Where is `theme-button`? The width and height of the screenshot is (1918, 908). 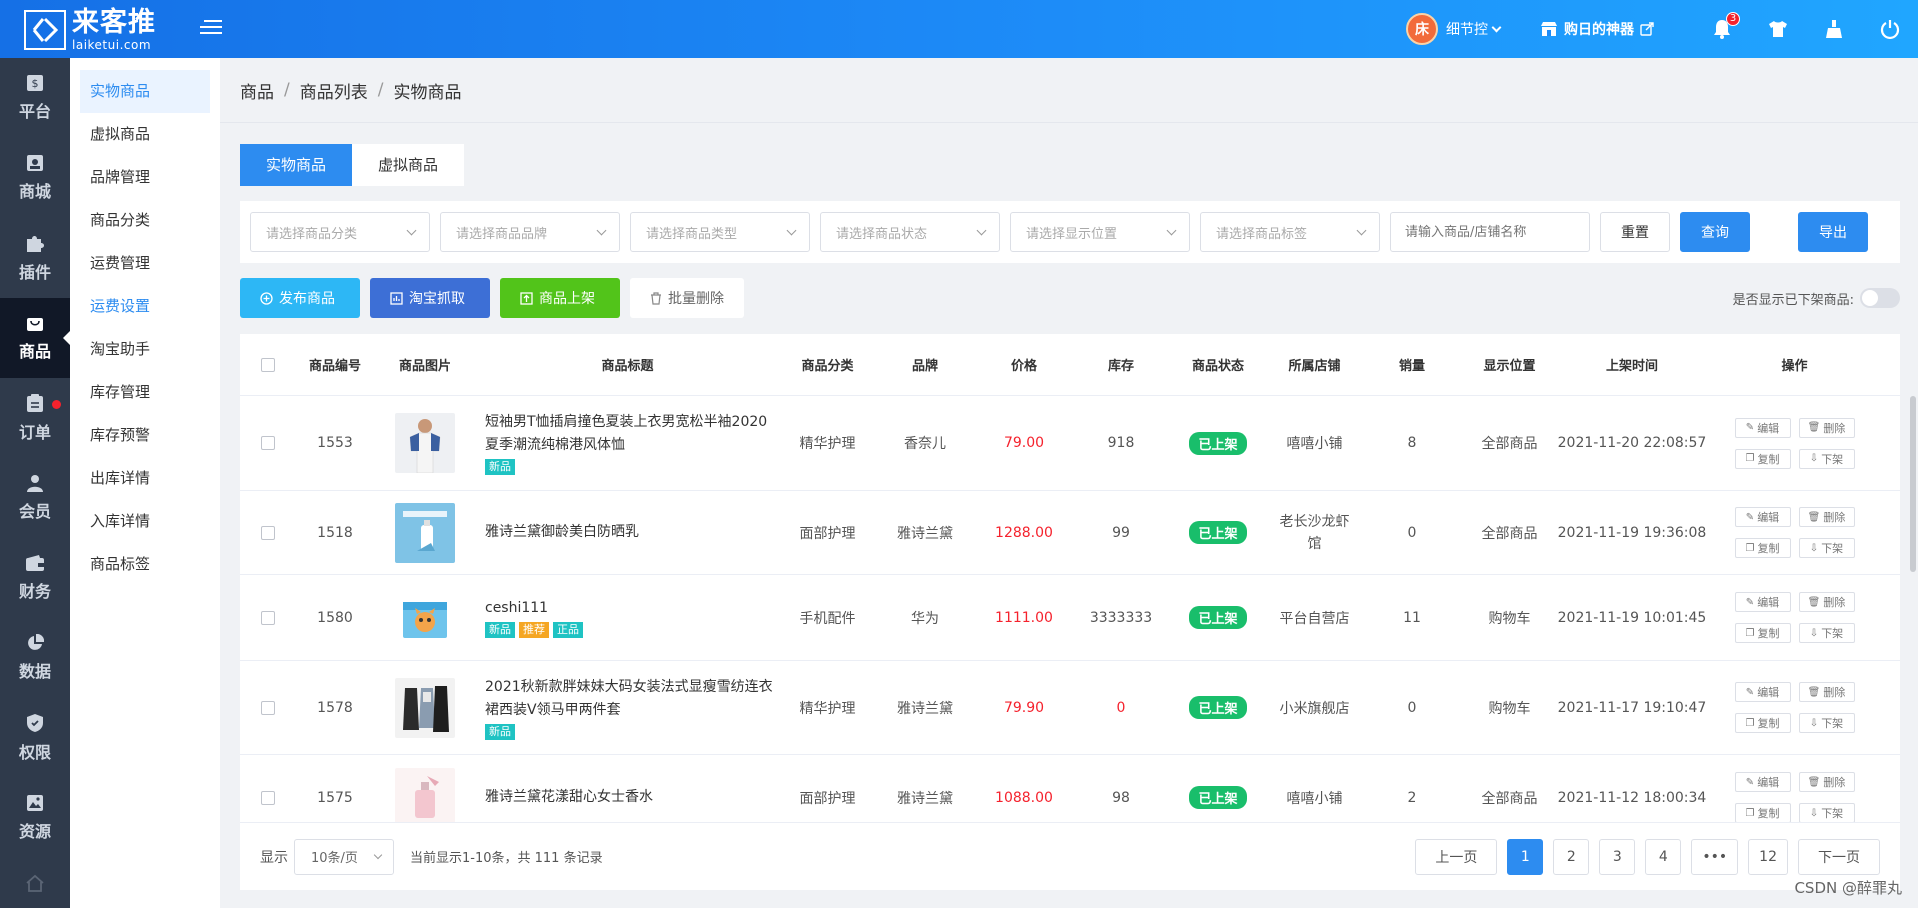 theme-button is located at coordinates (1778, 29).